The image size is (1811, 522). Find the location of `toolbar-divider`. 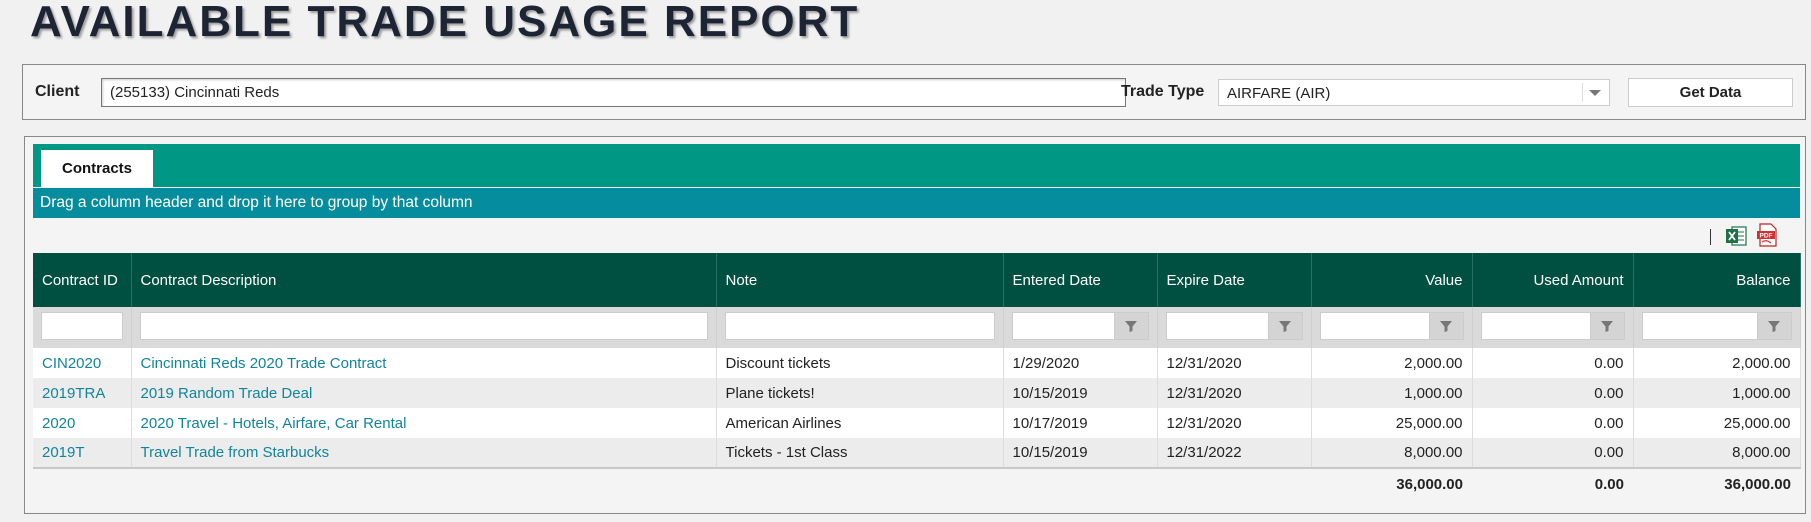

toolbar-divider is located at coordinates (1710, 237).